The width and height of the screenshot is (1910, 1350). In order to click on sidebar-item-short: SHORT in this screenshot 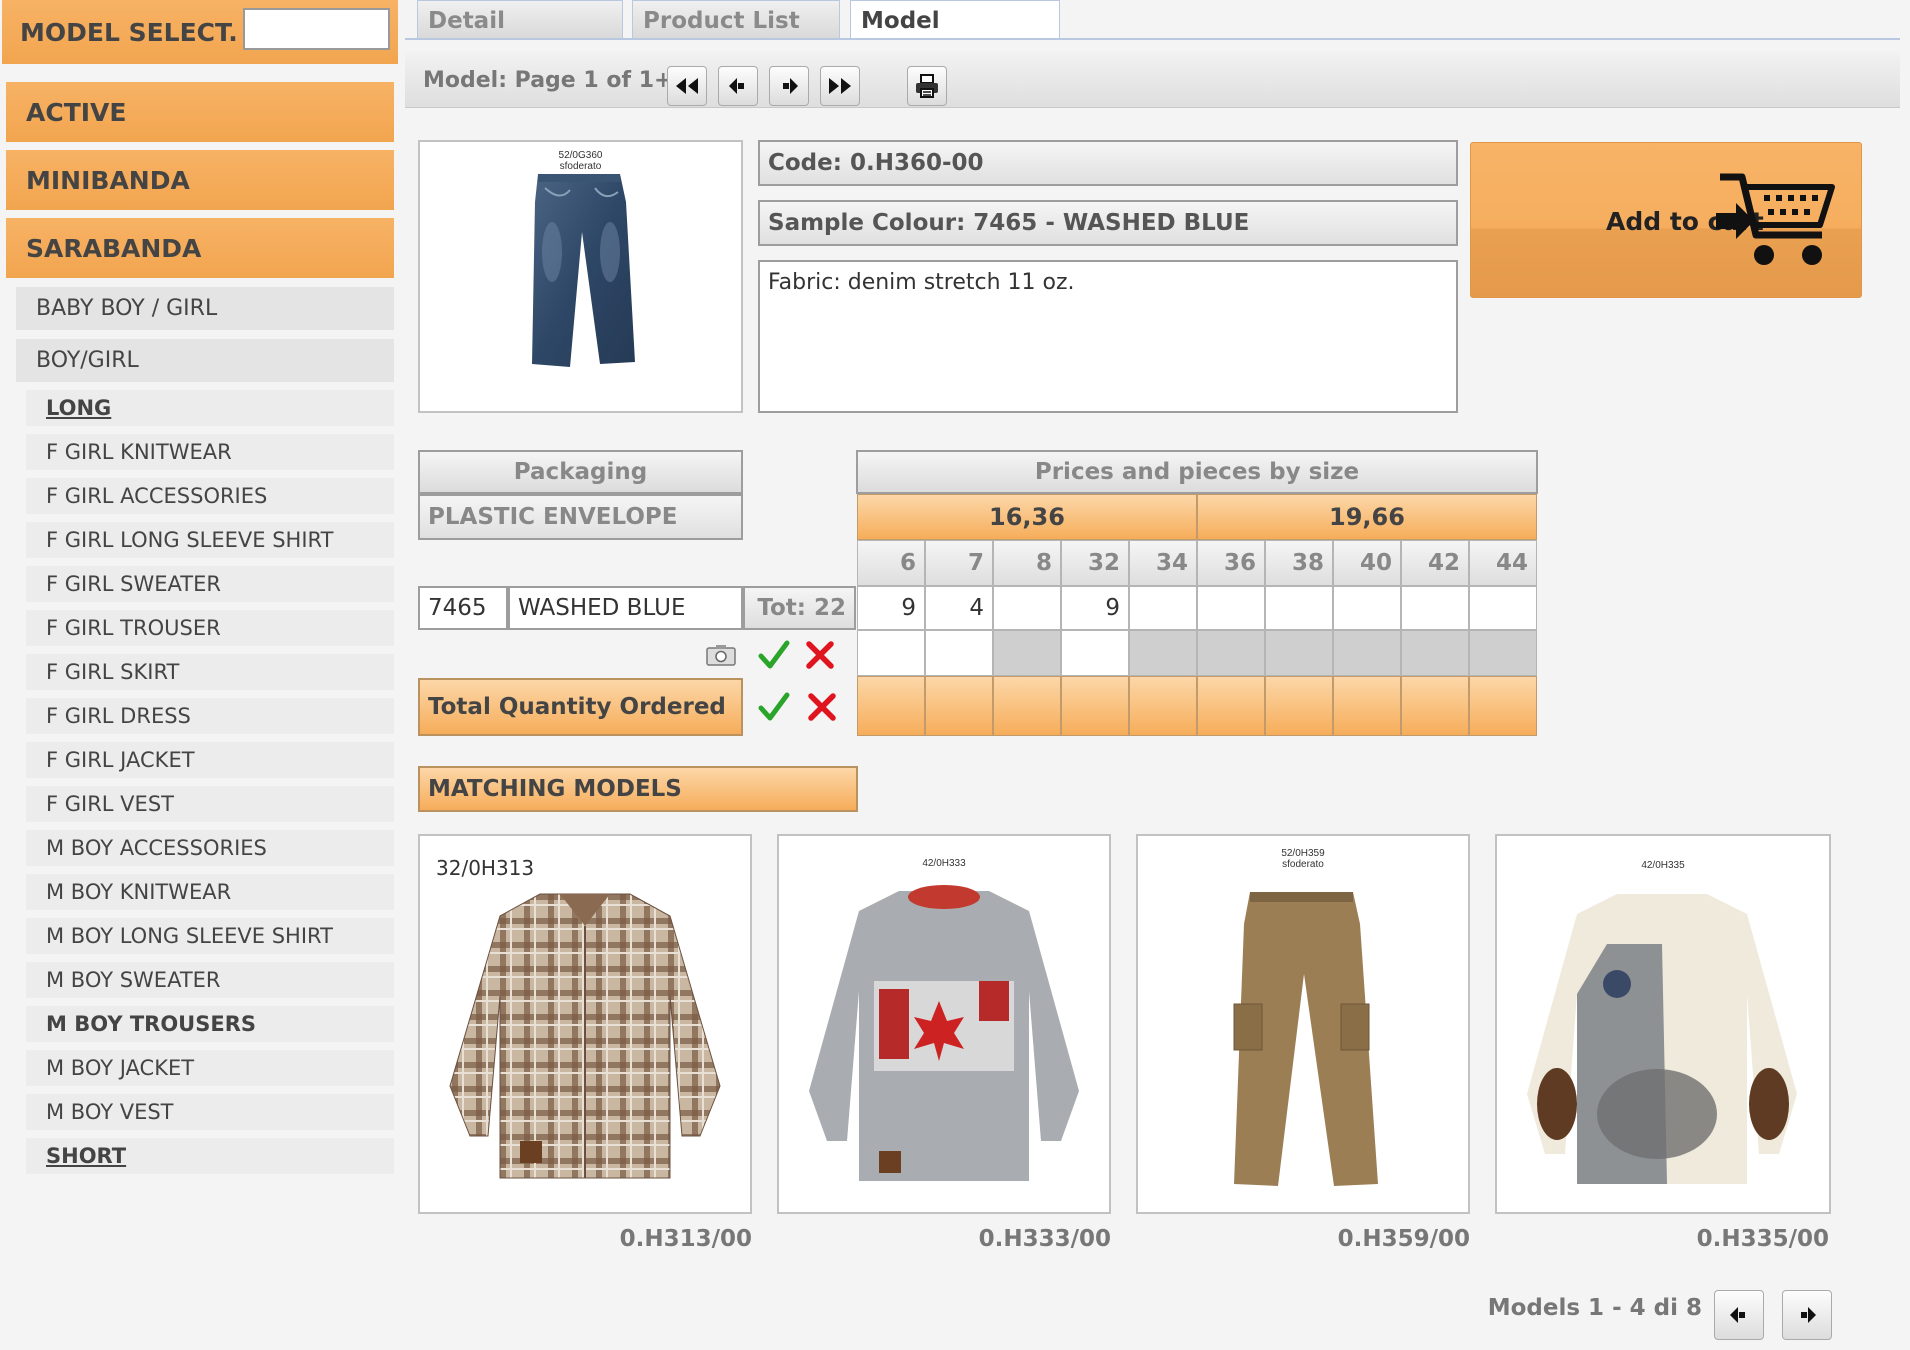, I will do `click(210, 1156)`.